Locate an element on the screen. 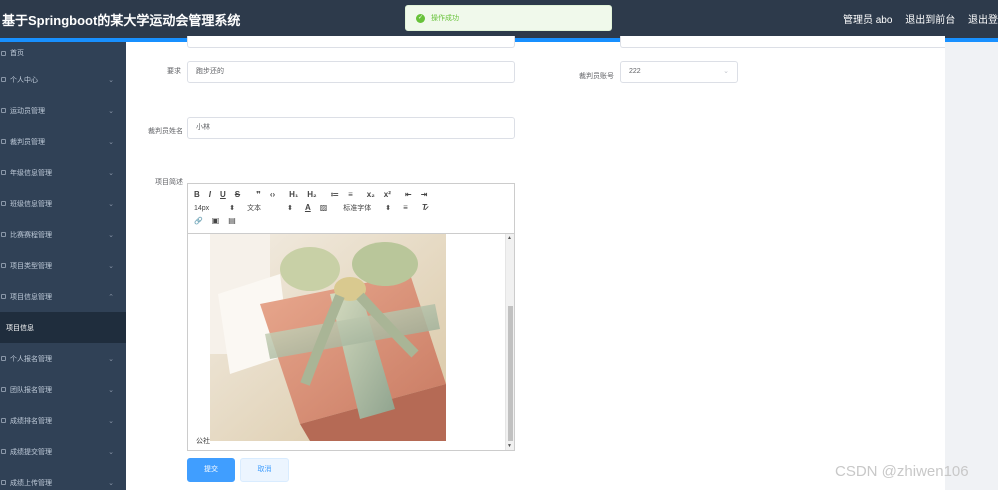 The height and width of the screenshot is (490, 998). sidebar-item-label: 成绩上传管理 is located at coordinates (31, 483).